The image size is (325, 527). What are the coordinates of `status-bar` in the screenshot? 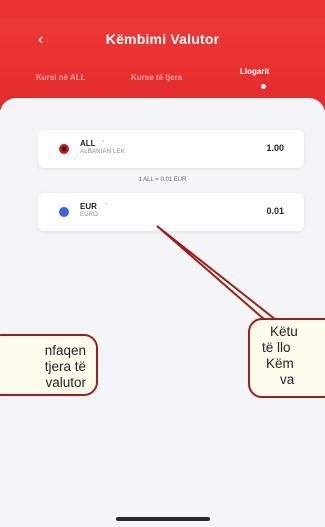 It's located at (162, 9).